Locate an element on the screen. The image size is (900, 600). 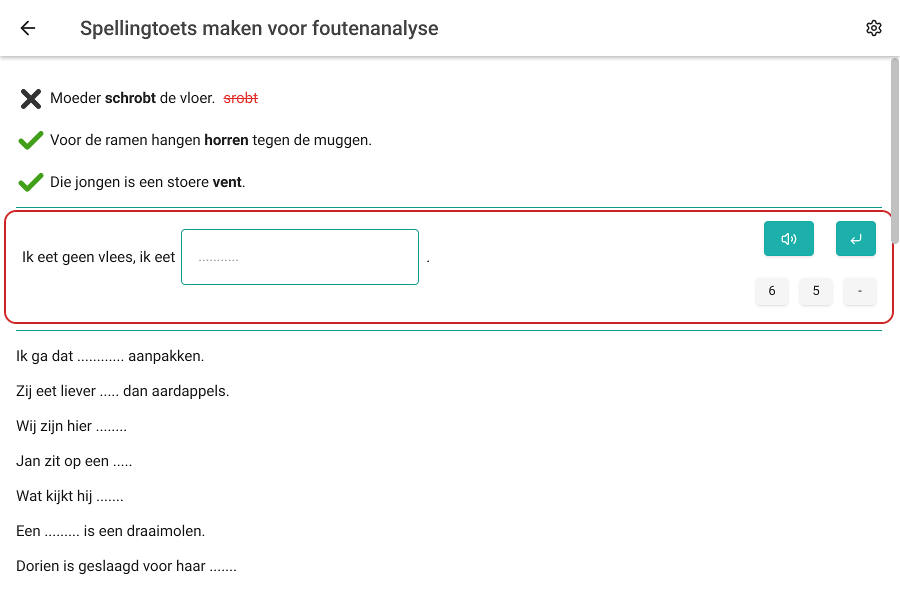
wrong-answer: srobt is located at coordinates (240, 99).